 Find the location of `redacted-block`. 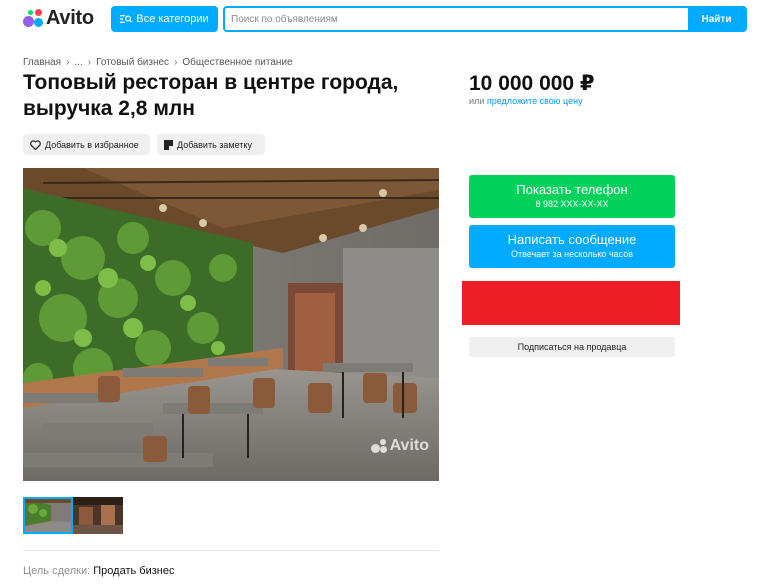

redacted-block is located at coordinates (571, 303).